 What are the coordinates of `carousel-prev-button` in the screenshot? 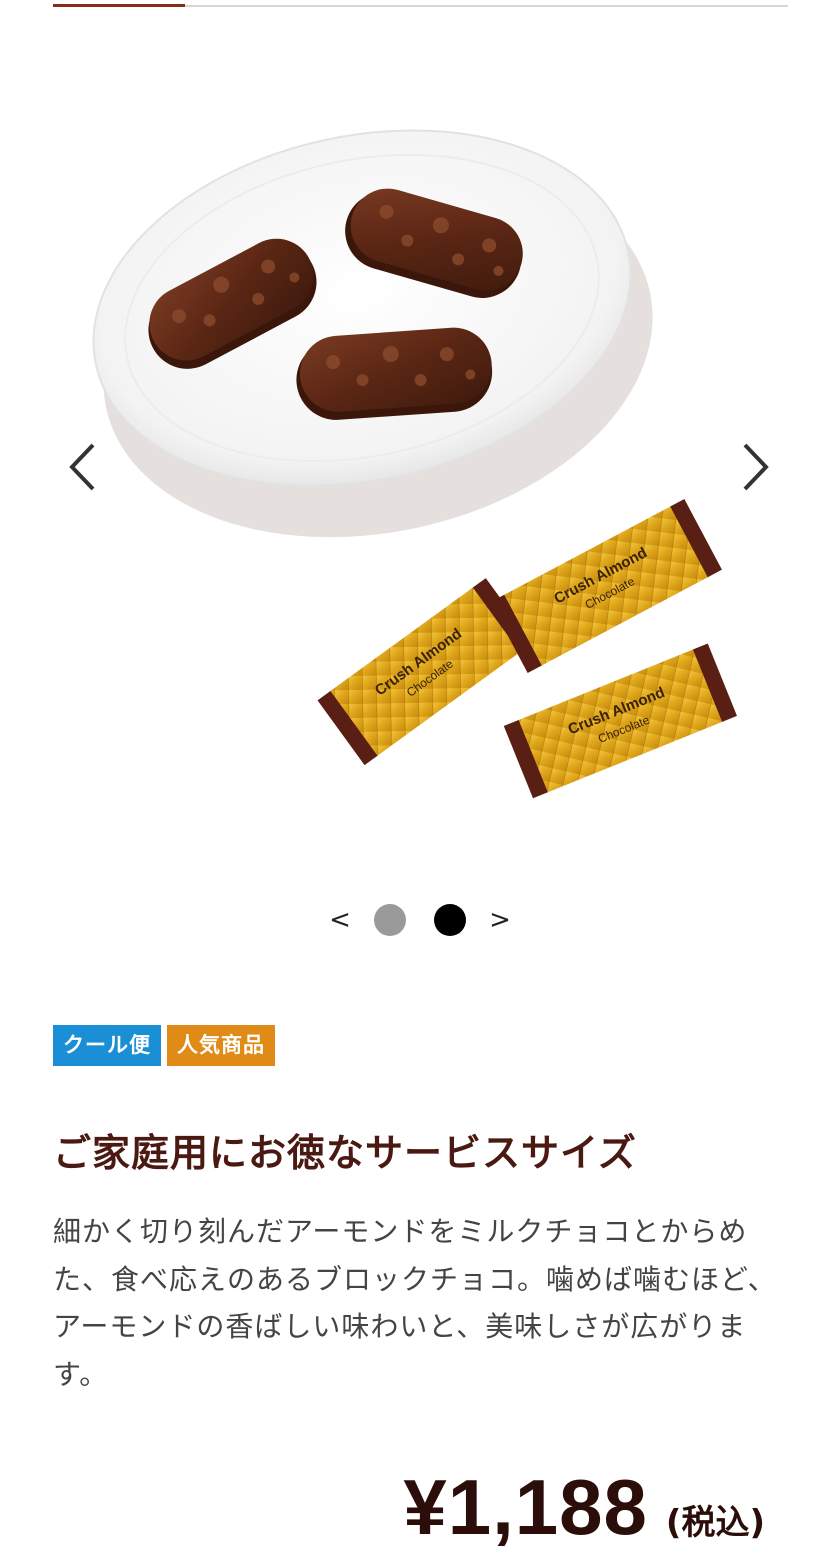 It's located at (82, 467).